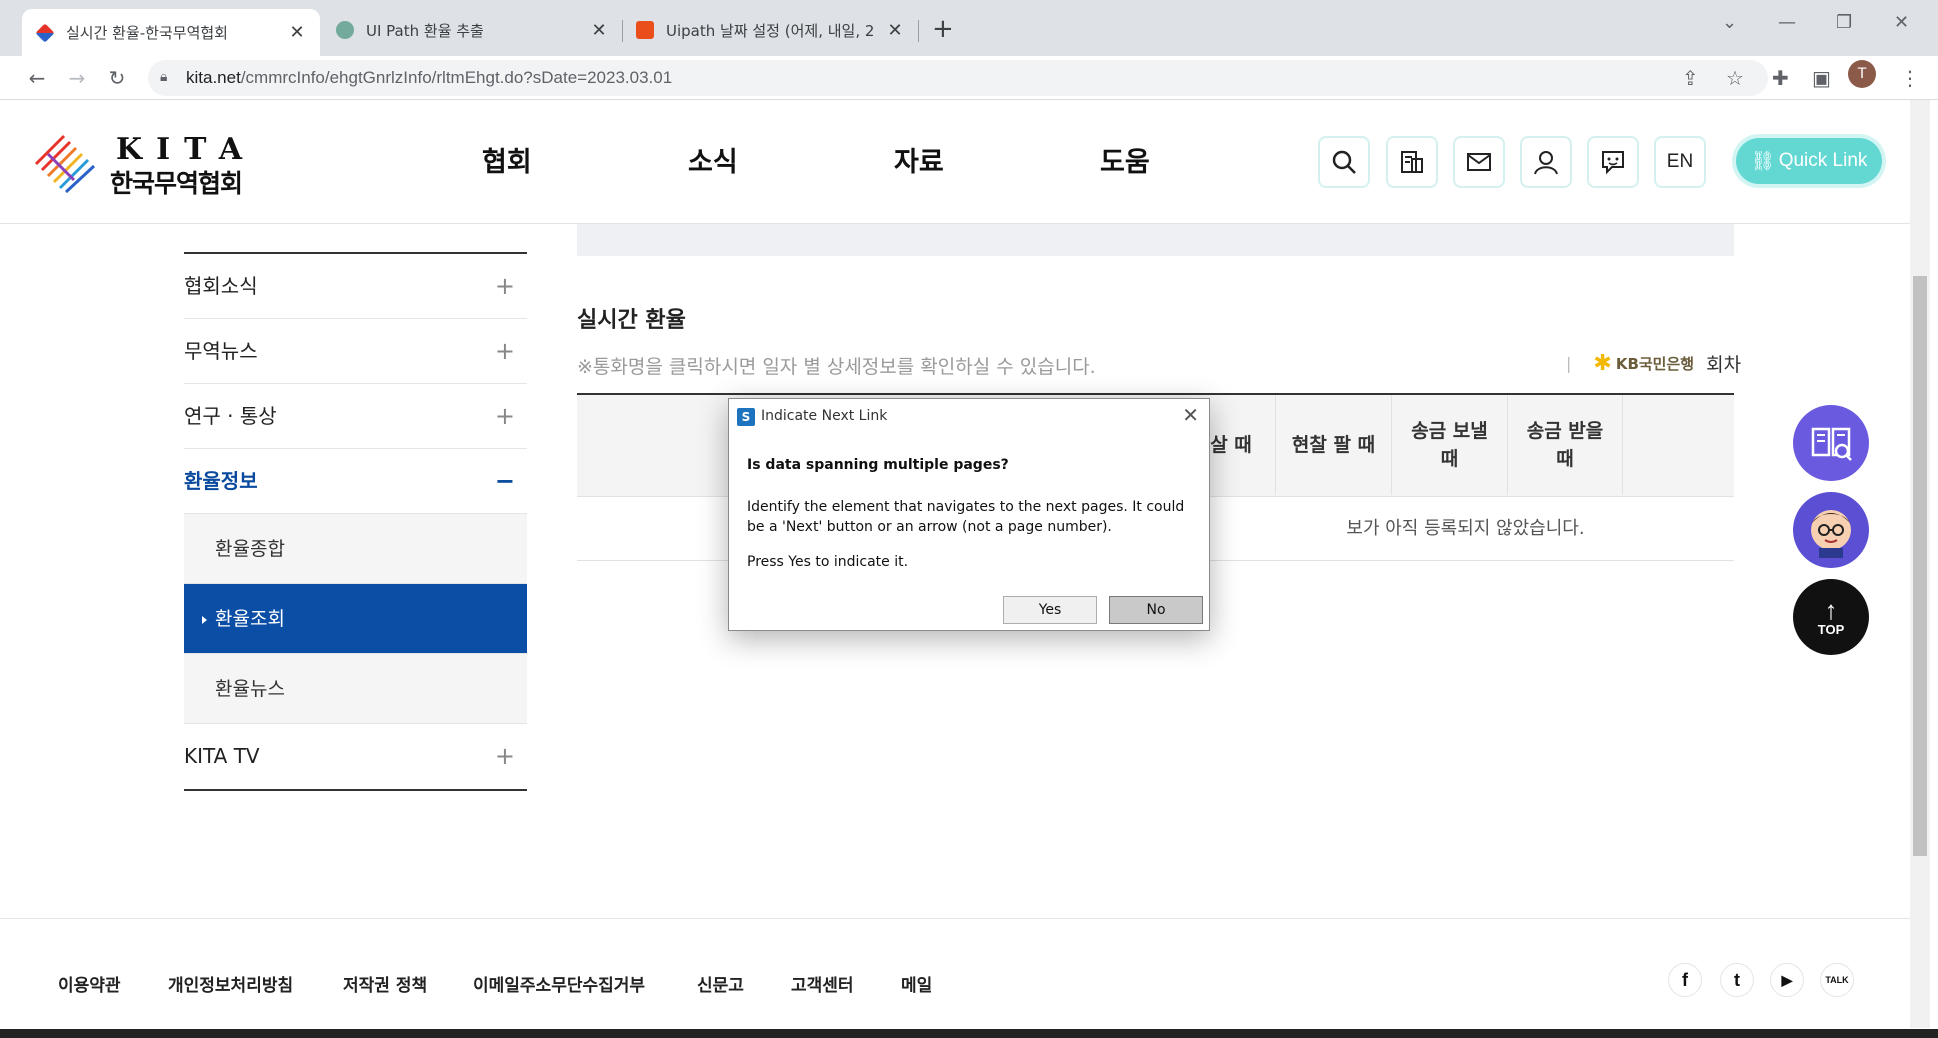 This screenshot has height=1038, width=1938. What do you see at coordinates (969, 416) in the screenshot?
I see `dialog-titlebar: S Indicate Next Link ✕` at bounding box center [969, 416].